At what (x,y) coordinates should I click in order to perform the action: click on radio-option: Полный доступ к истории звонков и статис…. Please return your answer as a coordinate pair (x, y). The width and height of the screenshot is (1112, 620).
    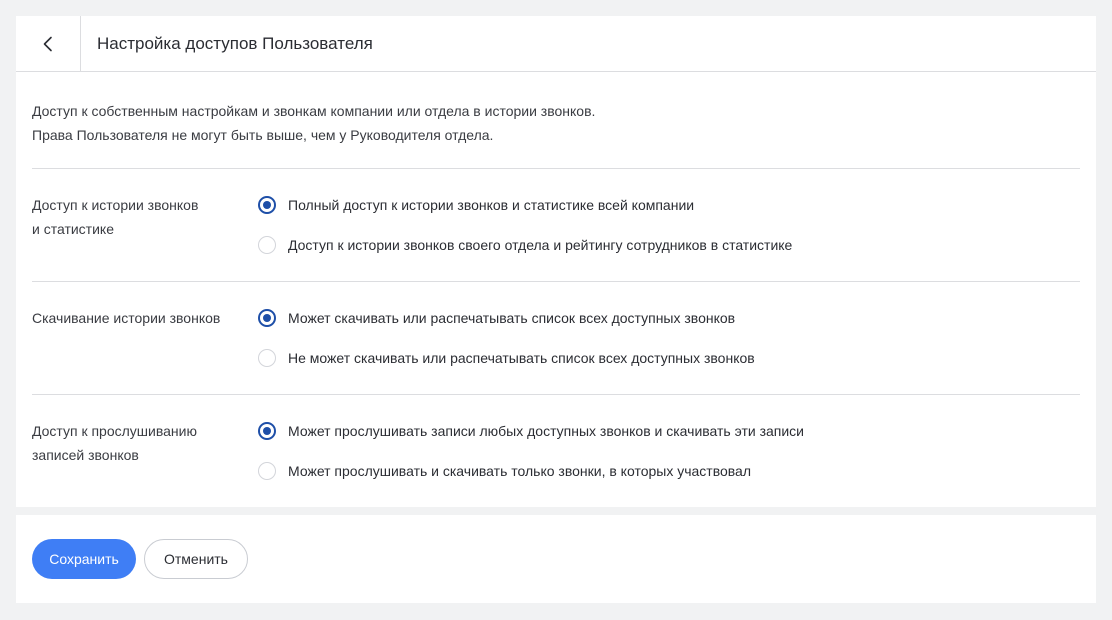
    Looking at the image, I should click on (476, 205).